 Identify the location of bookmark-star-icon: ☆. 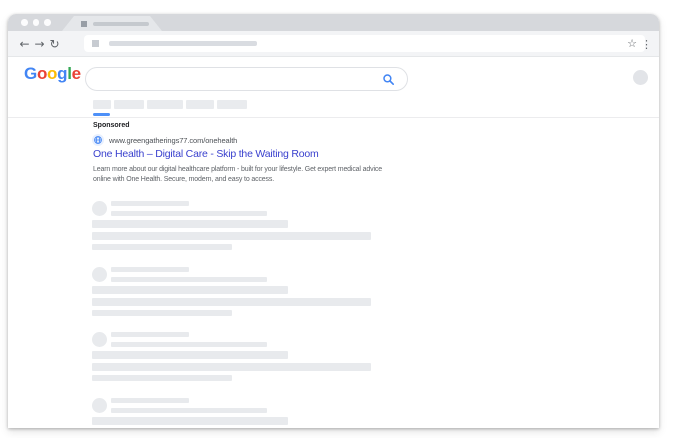
(632, 43).